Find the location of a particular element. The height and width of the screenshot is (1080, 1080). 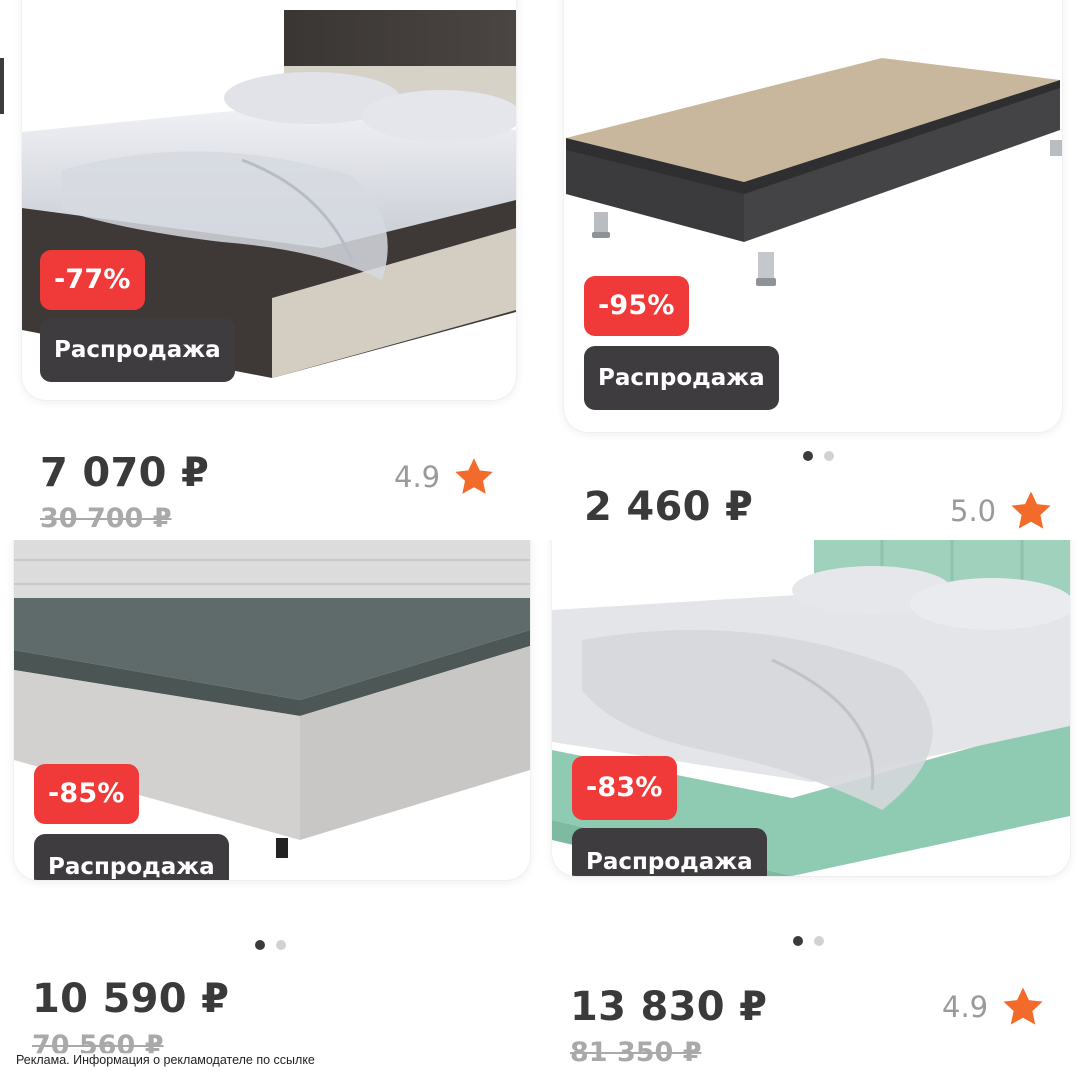

old-price: 30 700 ₽ is located at coordinates (106, 518).